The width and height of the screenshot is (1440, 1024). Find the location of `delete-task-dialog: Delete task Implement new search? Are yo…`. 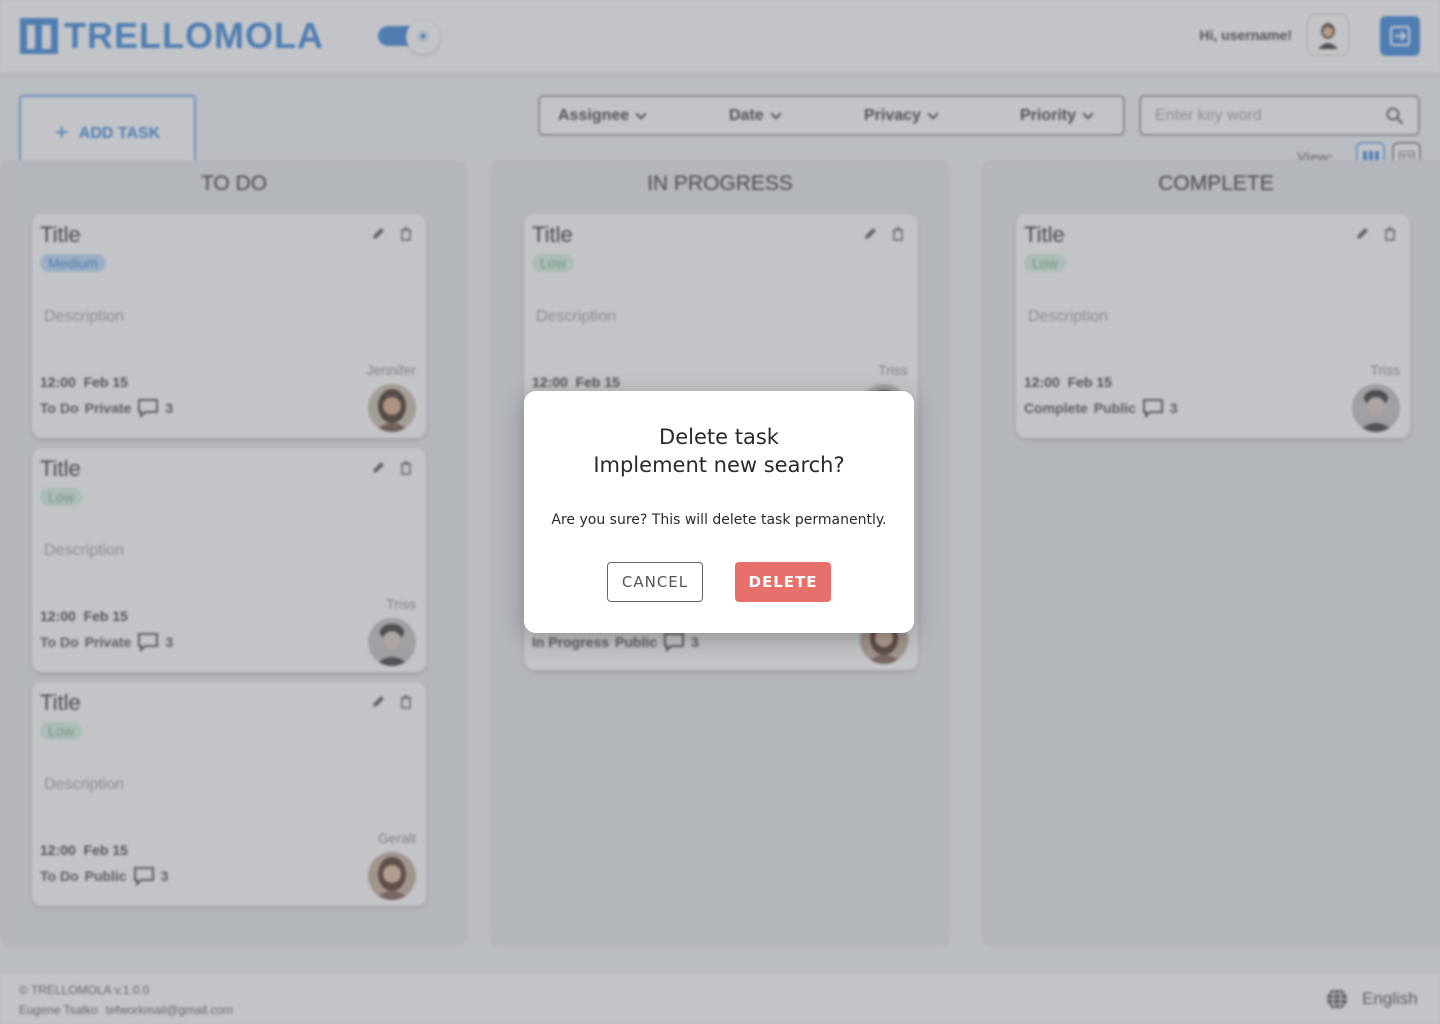

delete-task-dialog: Delete task Implement new search? Are yo… is located at coordinates (719, 512).